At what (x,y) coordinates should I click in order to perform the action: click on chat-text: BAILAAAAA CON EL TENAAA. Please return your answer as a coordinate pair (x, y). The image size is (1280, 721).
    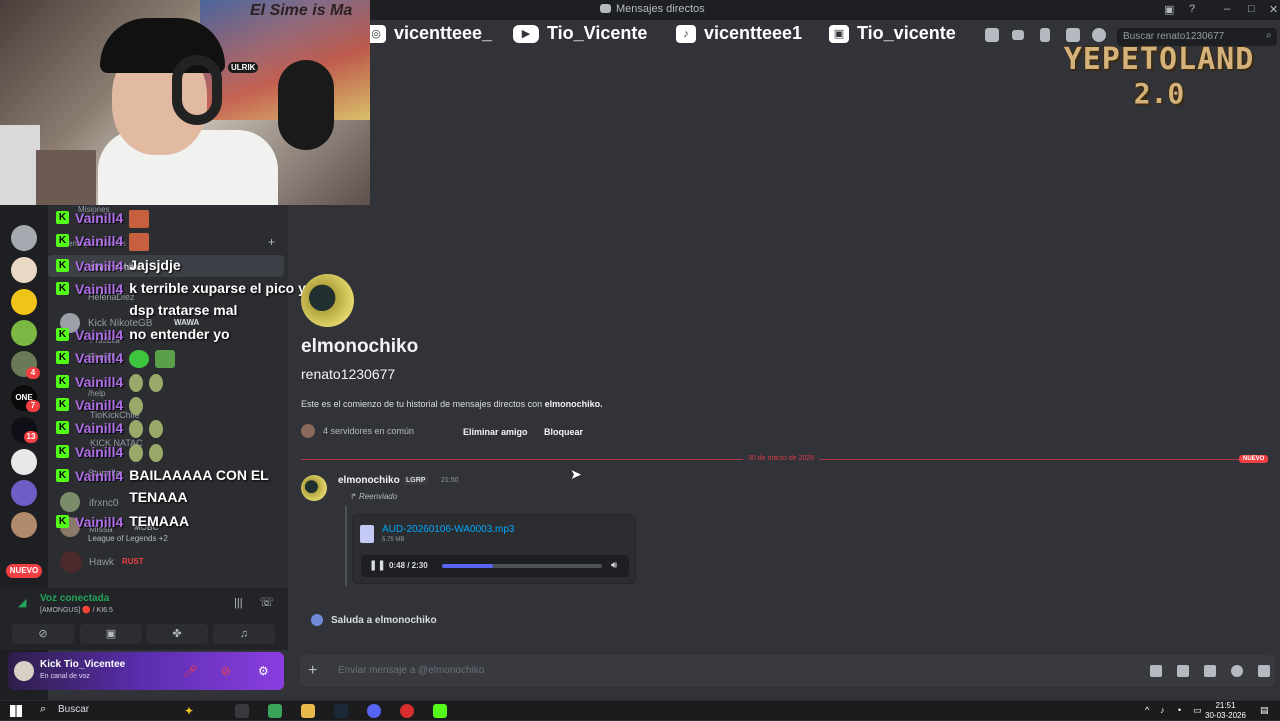
    Looking at the image, I should click on (199, 486).